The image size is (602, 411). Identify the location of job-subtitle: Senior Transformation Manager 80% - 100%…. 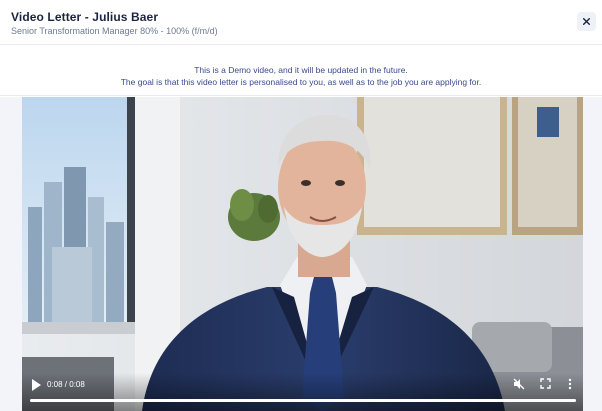
(114, 31).